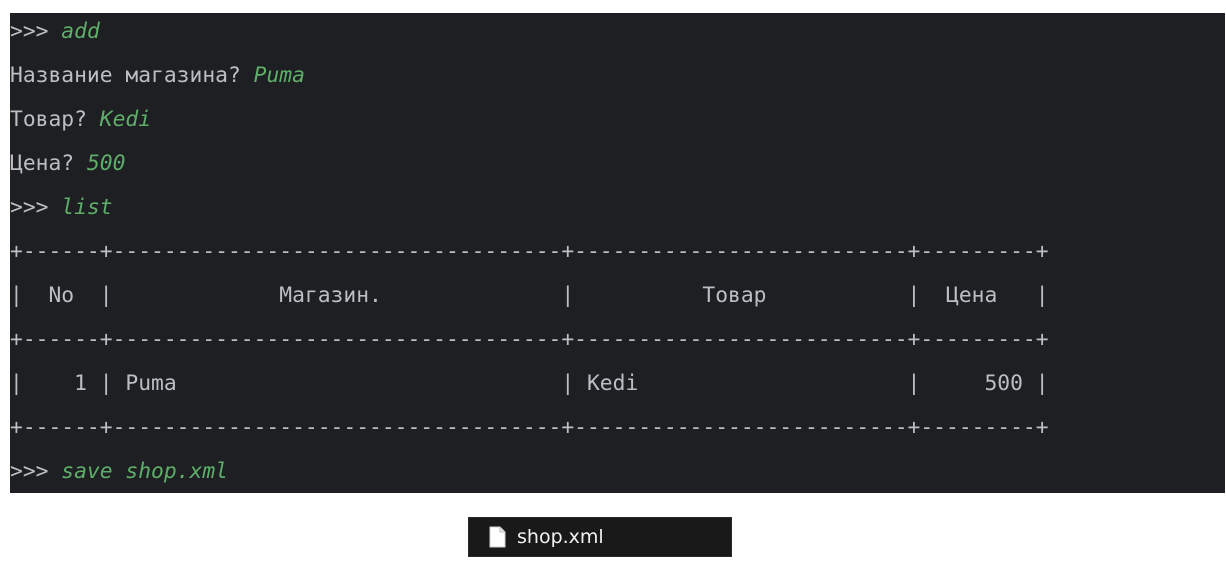  I want to click on question-line-shop: Название магазина? Puma, so click(157, 76).